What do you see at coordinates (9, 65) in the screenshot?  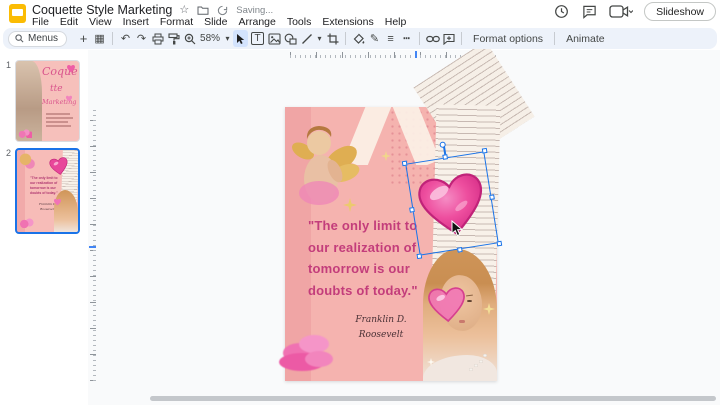 I see `slide-1-number: 1` at bounding box center [9, 65].